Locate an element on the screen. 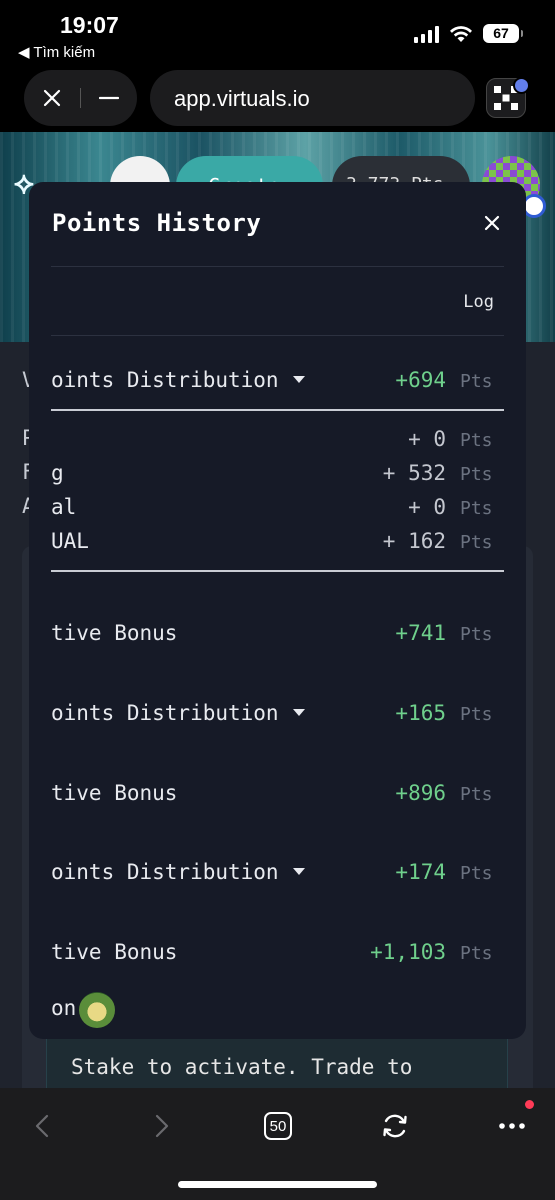 The width and height of the screenshot is (555, 1200). back-to-app-link: ◀ Tìm kiếm is located at coordinates (56, 52).